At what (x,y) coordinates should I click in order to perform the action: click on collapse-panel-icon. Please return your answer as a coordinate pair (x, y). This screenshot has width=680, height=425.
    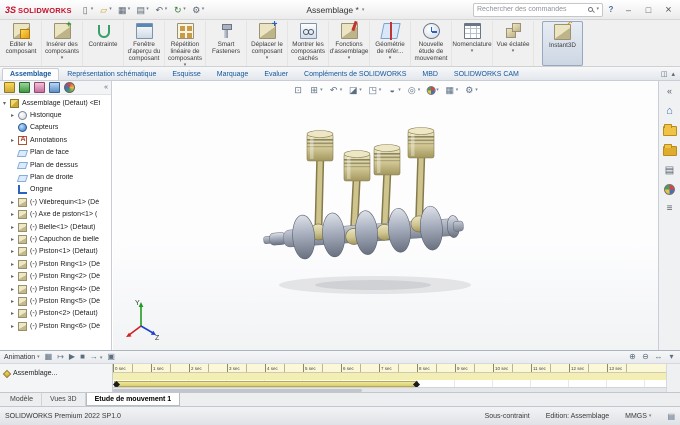
    Looking at the image, I should click on (106, 87).